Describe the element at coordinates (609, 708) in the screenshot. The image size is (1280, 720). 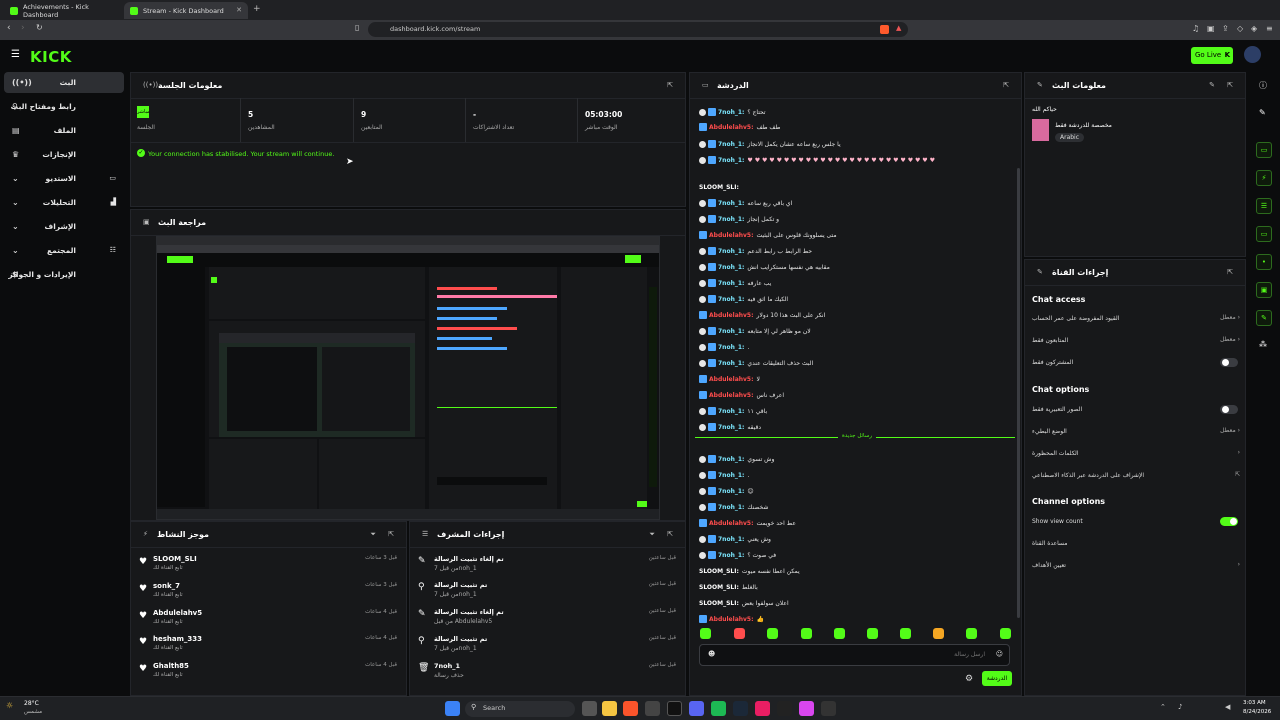
I see `file-explorer-icon` at that location.